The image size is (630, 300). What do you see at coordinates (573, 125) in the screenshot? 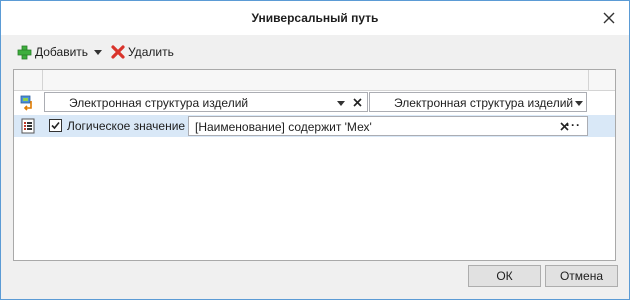
I see `ellipsis-button: ···` at bounding box center [573, 125].